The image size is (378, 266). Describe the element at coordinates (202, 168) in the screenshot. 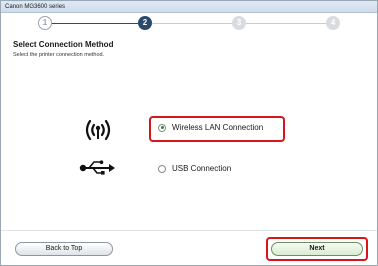

I see `usb-label: USB Connection` at that location.